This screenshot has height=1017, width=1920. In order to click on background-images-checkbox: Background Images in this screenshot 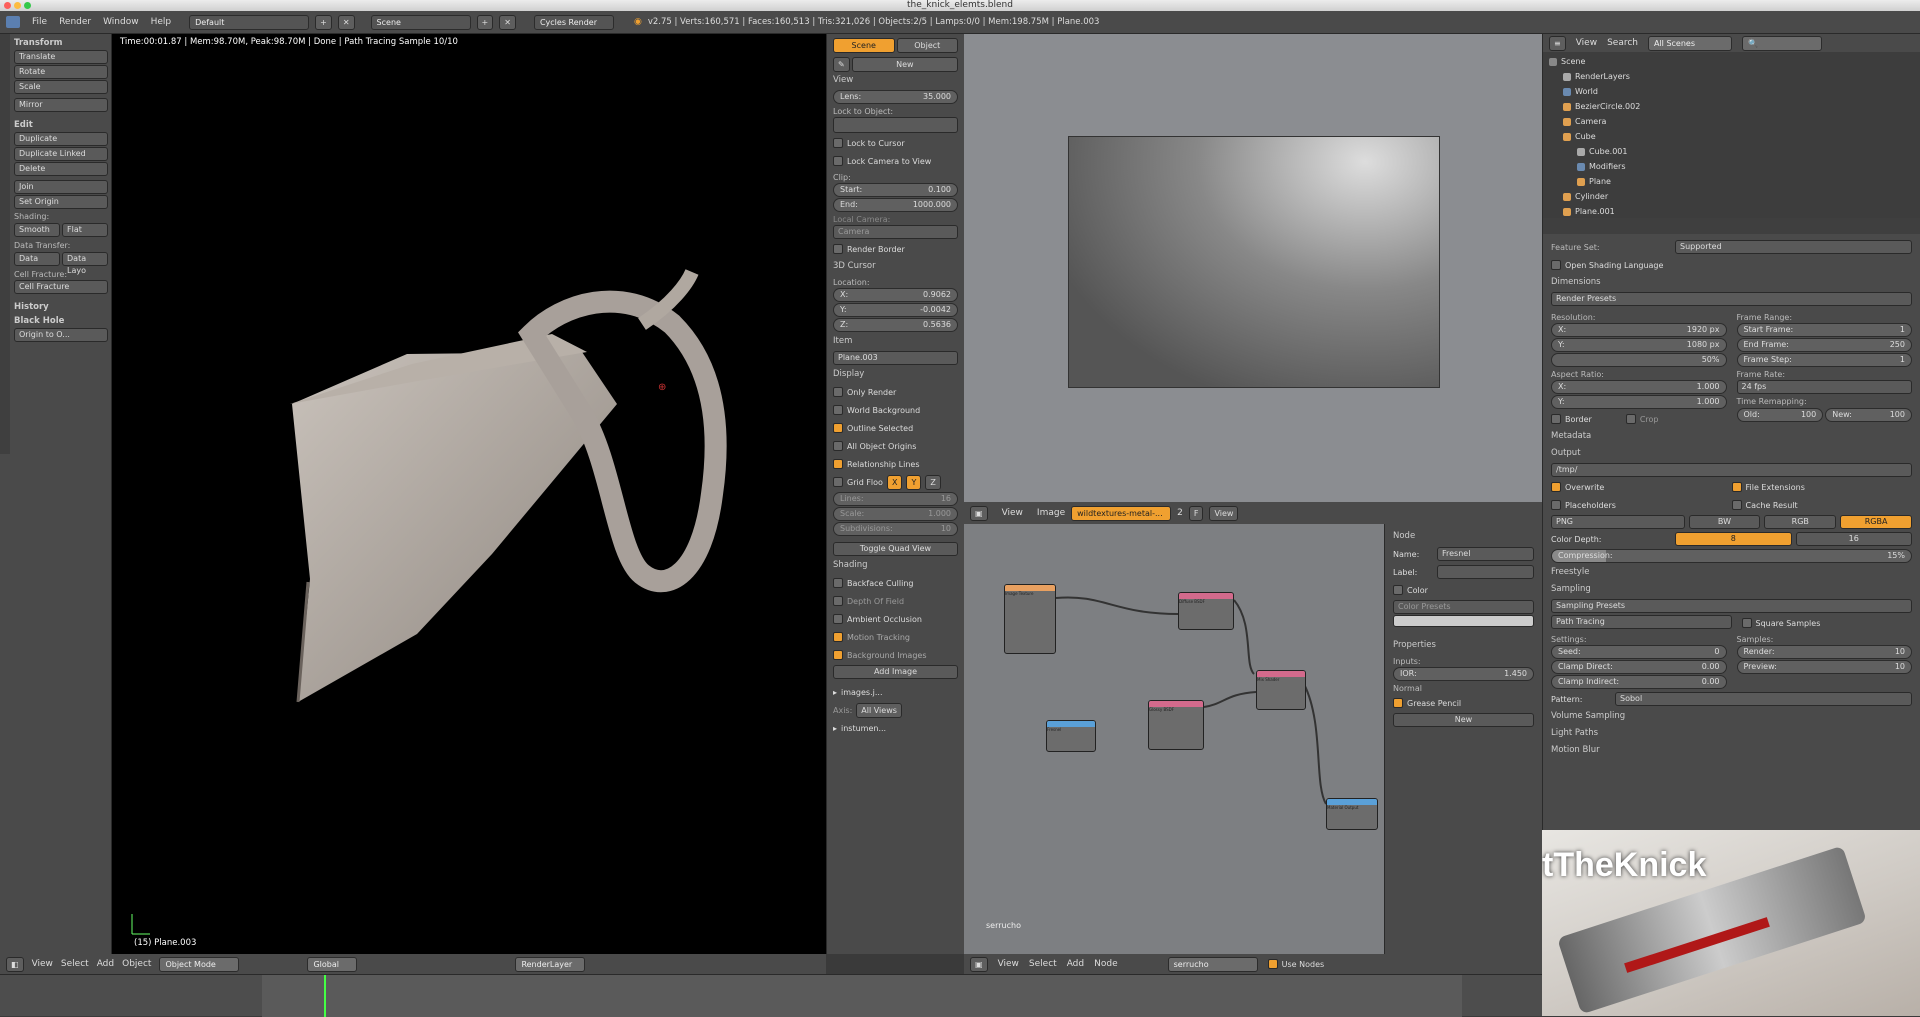, I will do `click(895, 655)`.